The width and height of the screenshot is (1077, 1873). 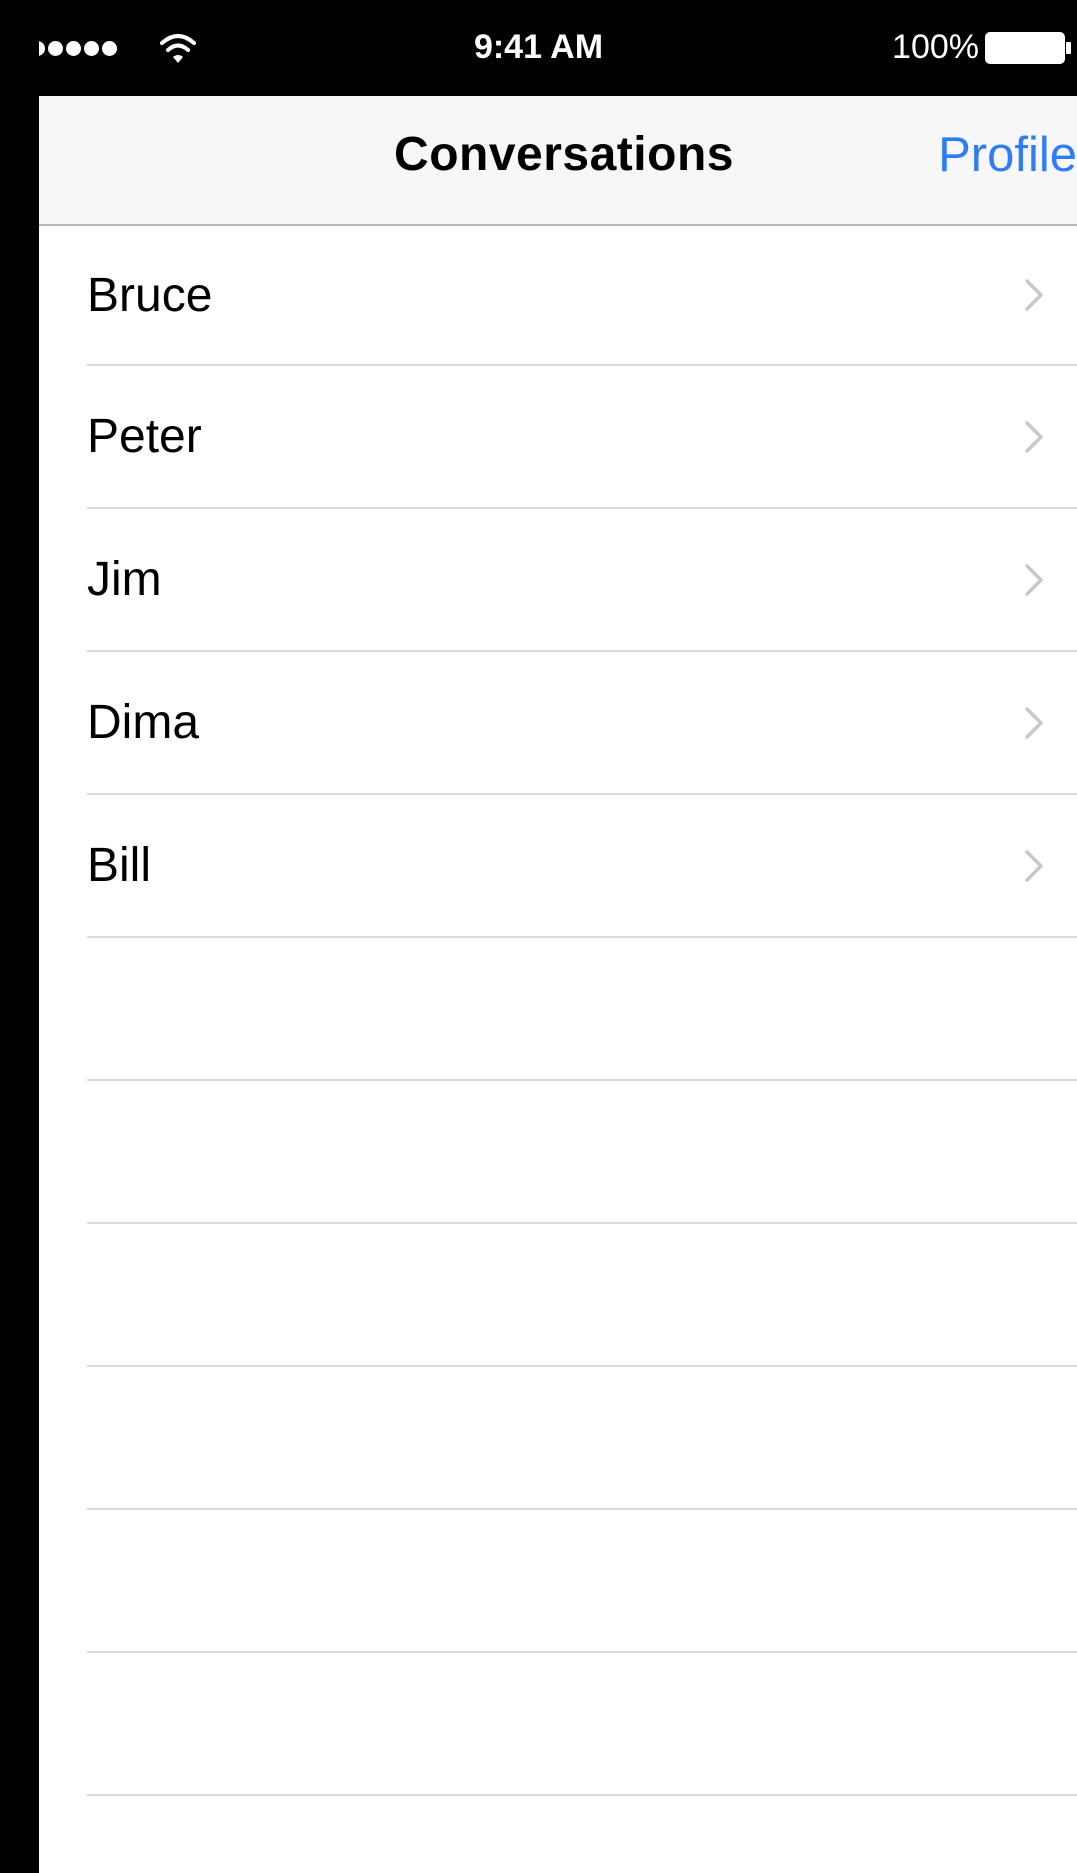 I want to click on conversation-name: Bruce, so click(x=150, y=295).